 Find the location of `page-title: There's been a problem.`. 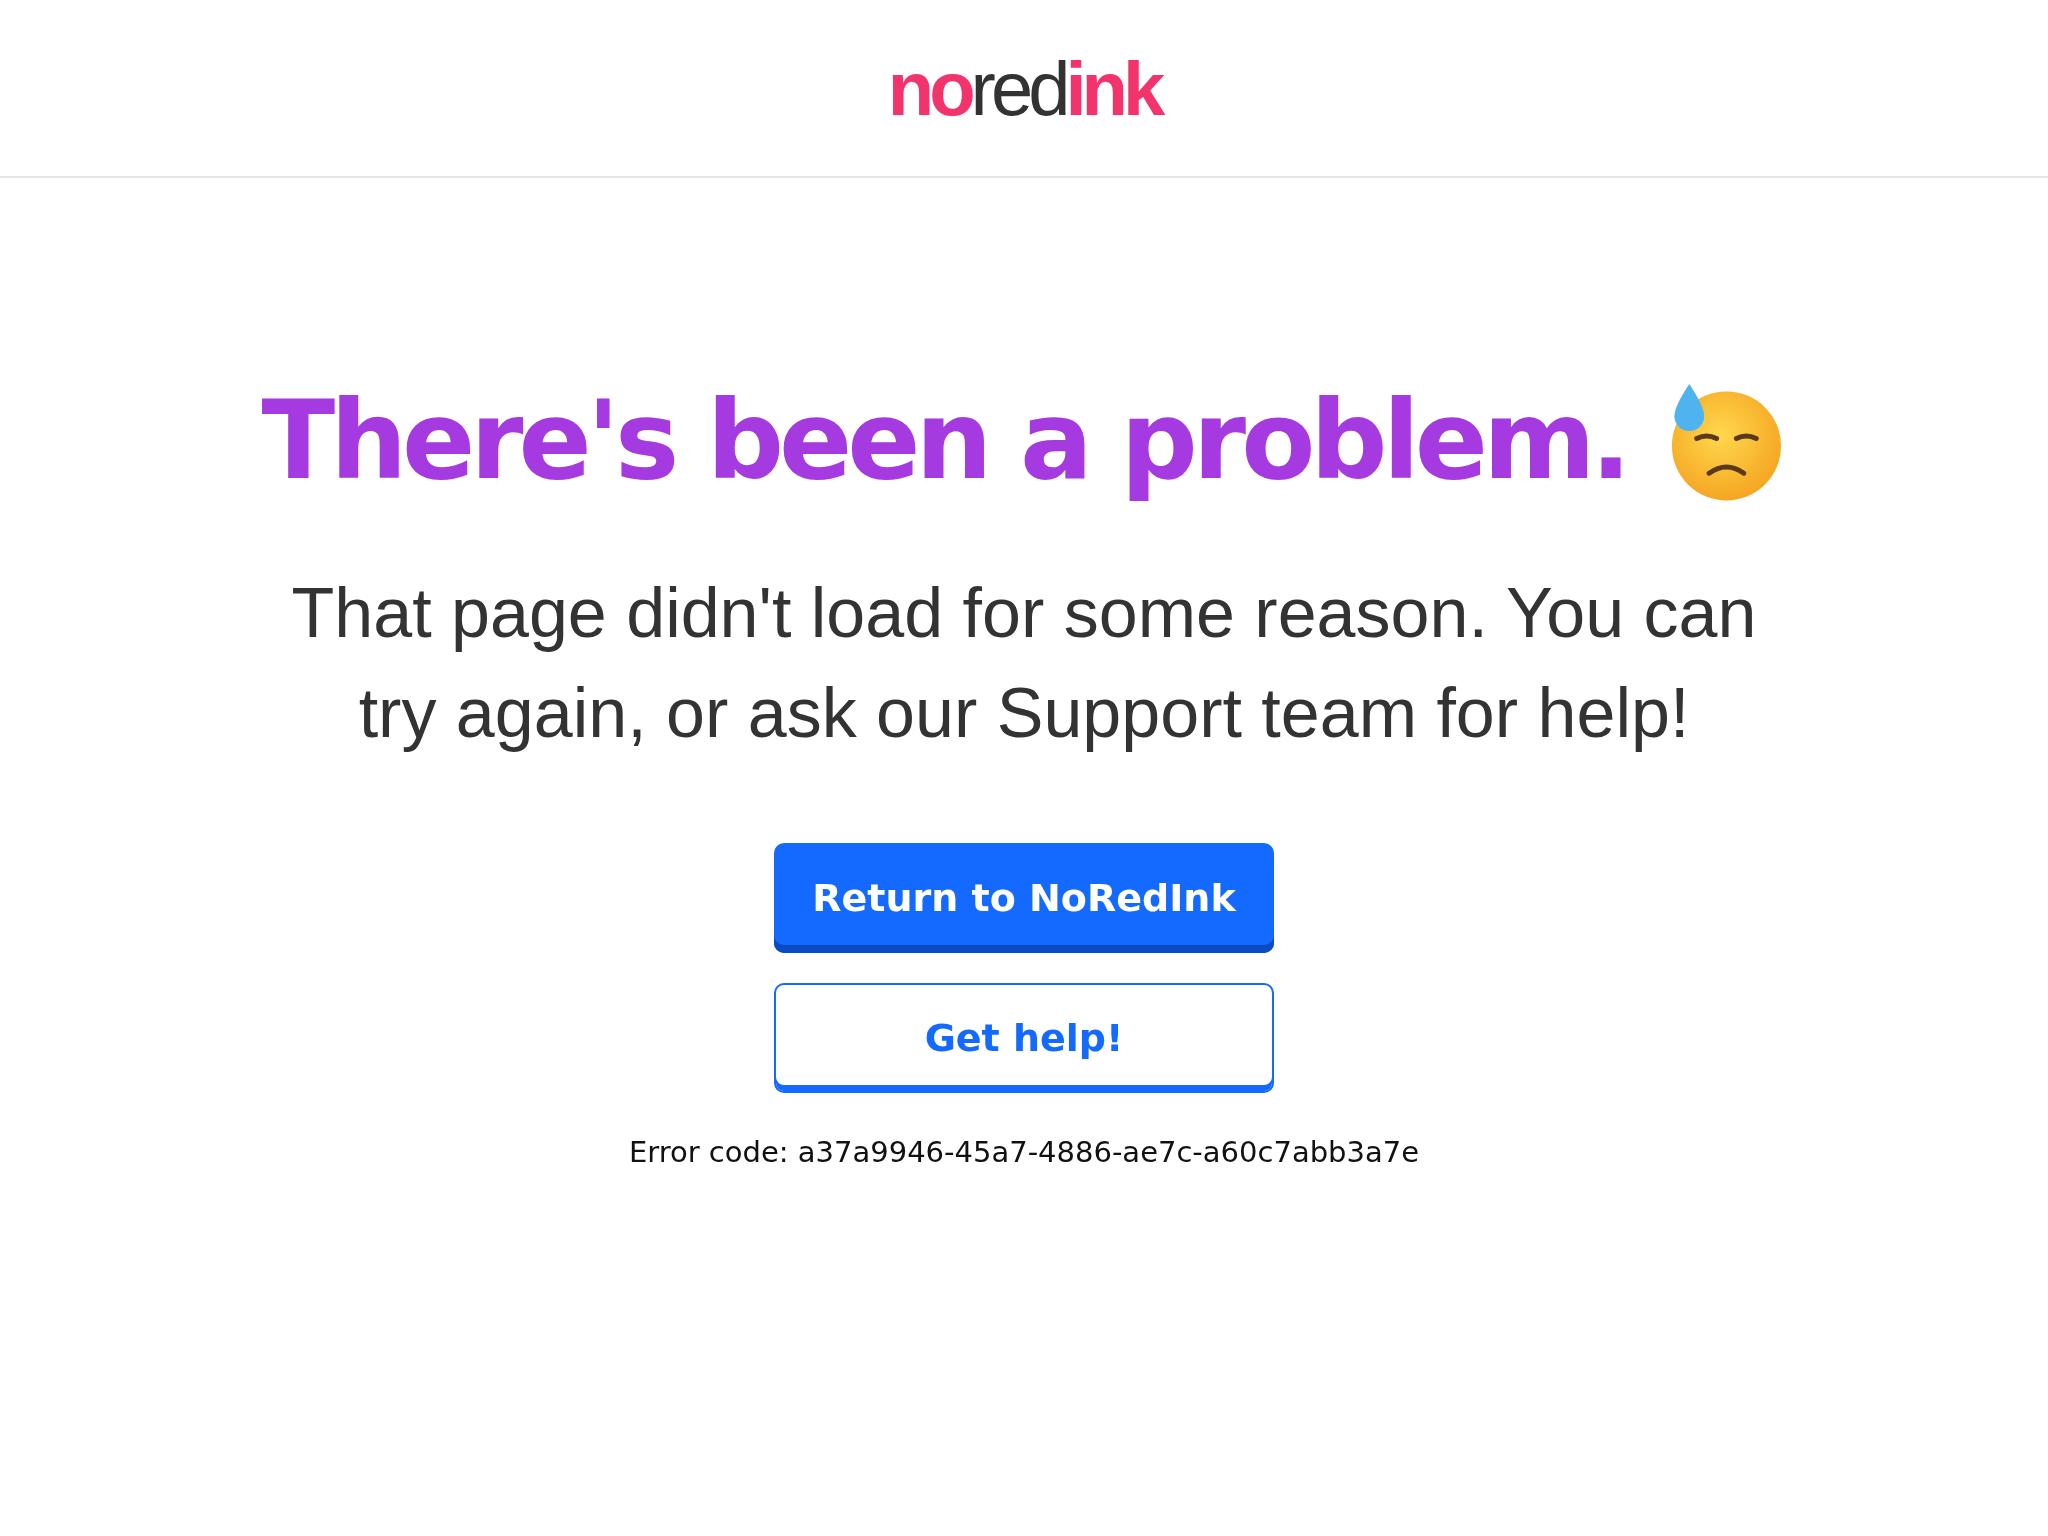

page-title: There's been a problem. is located at coordinates (944, 440).